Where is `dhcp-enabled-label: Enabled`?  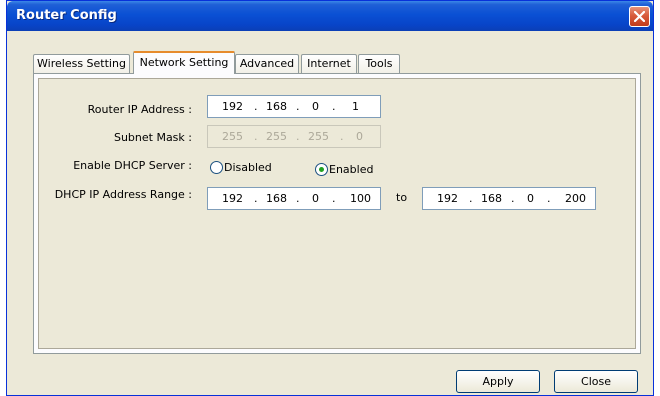 dhcp-enabled-label: Enabled is located at coordinates (351, 169).